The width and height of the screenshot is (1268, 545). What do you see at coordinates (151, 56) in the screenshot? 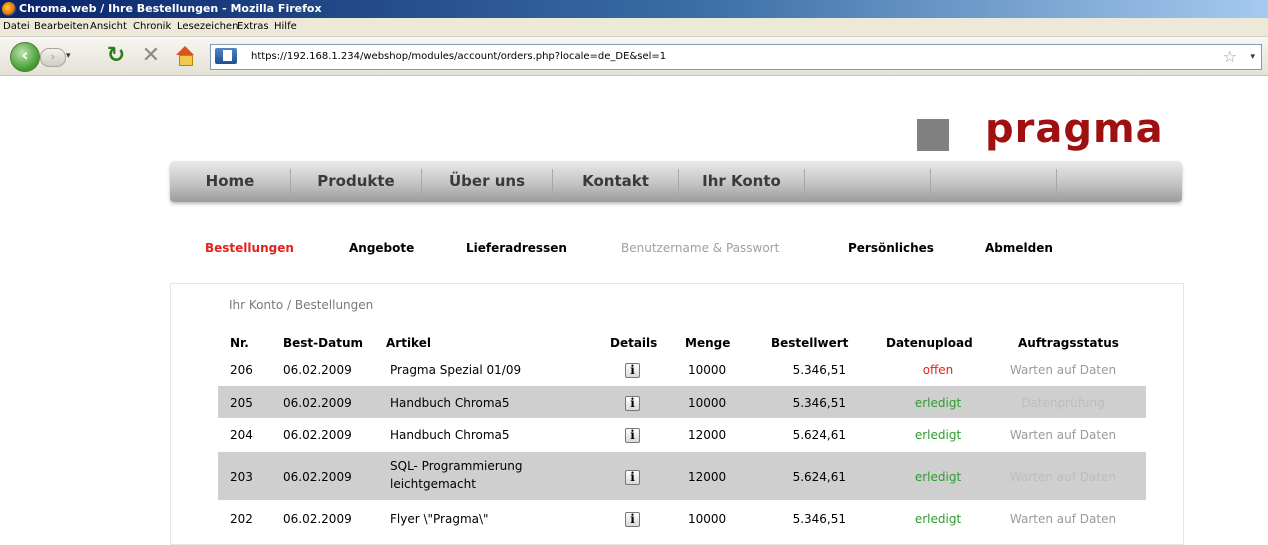
I see `stop-icon: ✕` at bounding box center [151, 56].